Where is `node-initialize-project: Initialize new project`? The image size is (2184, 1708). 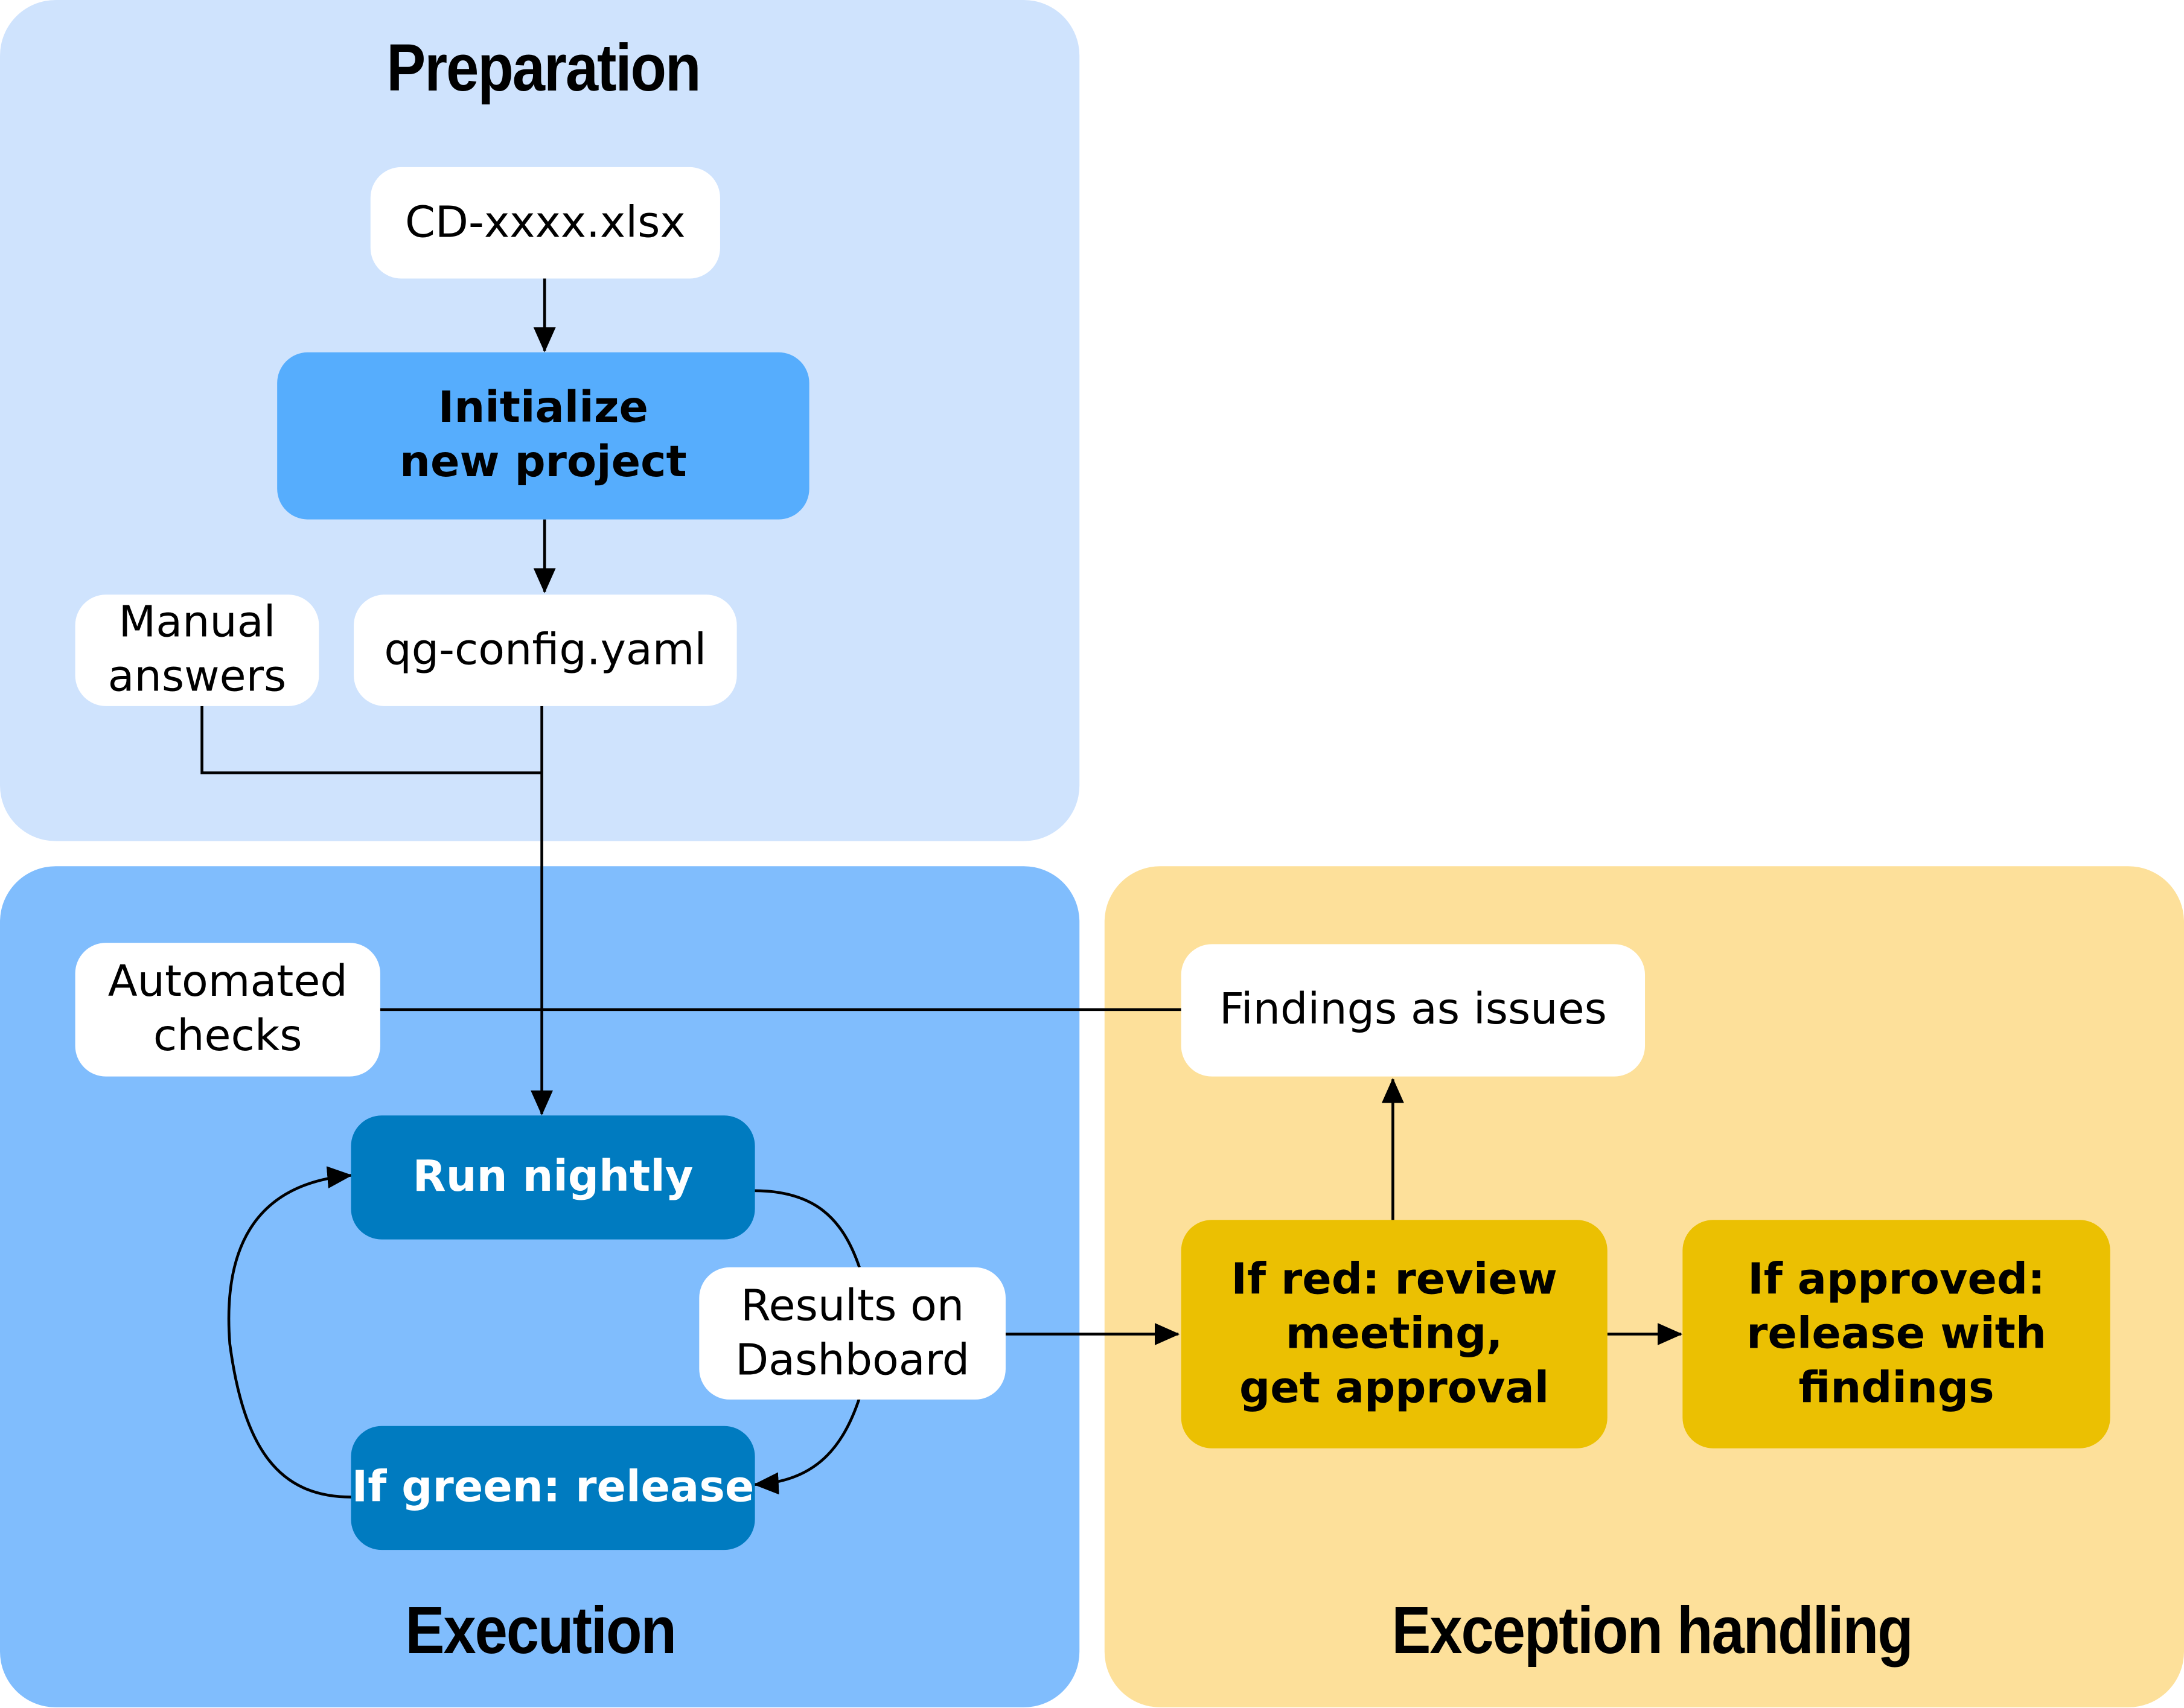
node-initialize-project: Initialize new project is located at coordinates (543, 436).